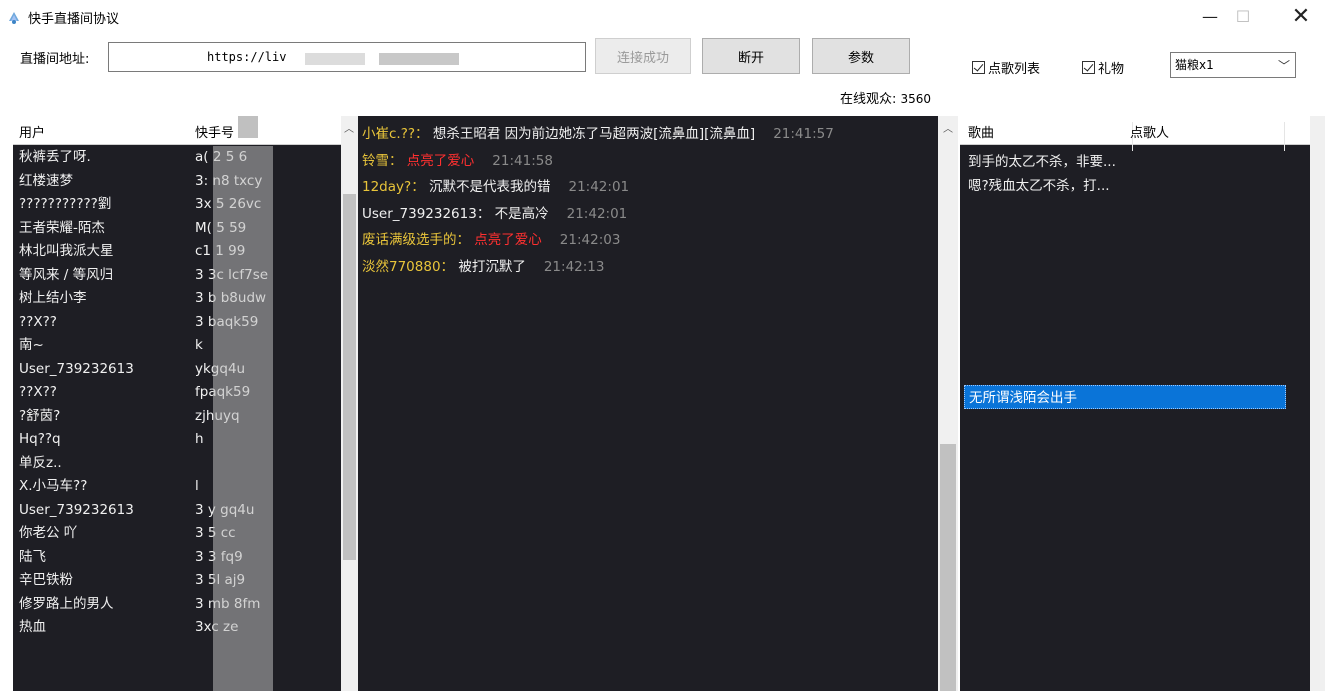 The image size is (1325, 691). I want to click on user-row: Hq??q h, so click(177, 440).